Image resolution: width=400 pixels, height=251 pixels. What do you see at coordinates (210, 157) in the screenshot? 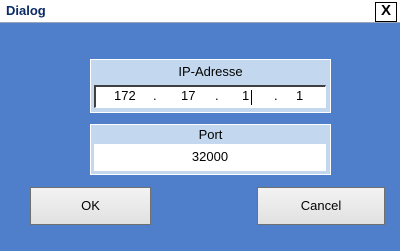
I see `port-input: 32000` at bounding box center [210, 157].